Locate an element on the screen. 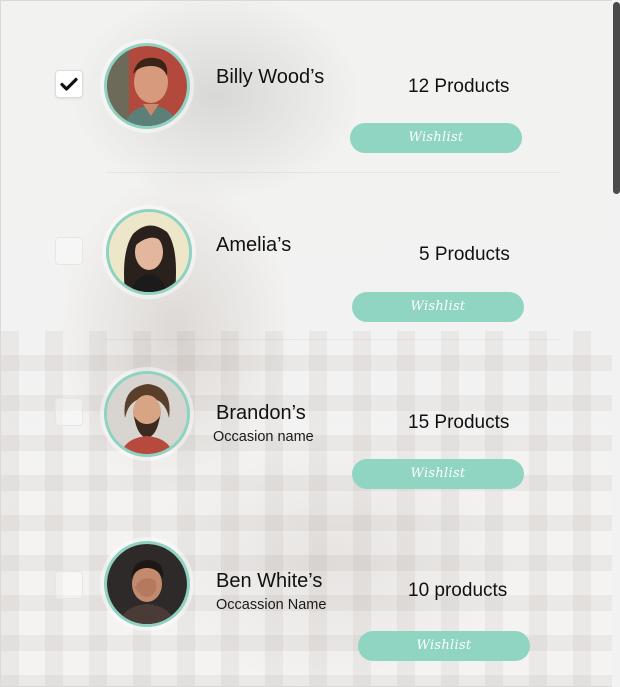 This screenshot has height=687, width=620. person-name: Brandon’s is located at coordinates (261, 413).